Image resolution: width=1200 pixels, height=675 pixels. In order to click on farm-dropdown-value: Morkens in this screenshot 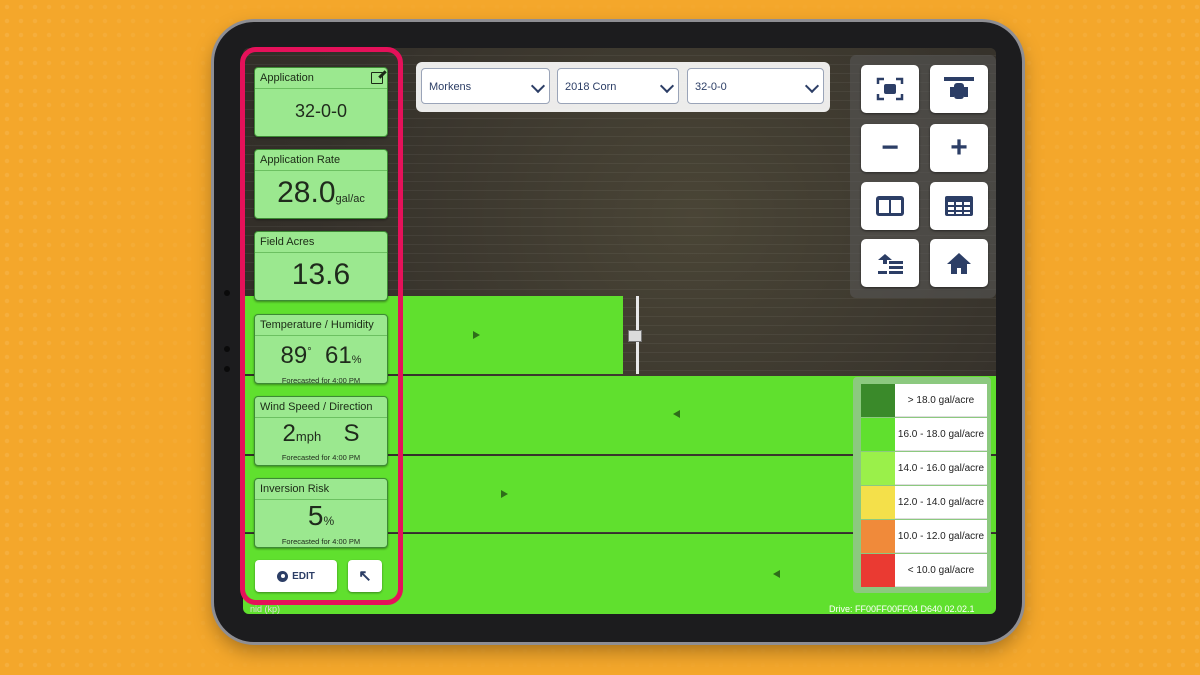, I will do `click(450, 87)`.